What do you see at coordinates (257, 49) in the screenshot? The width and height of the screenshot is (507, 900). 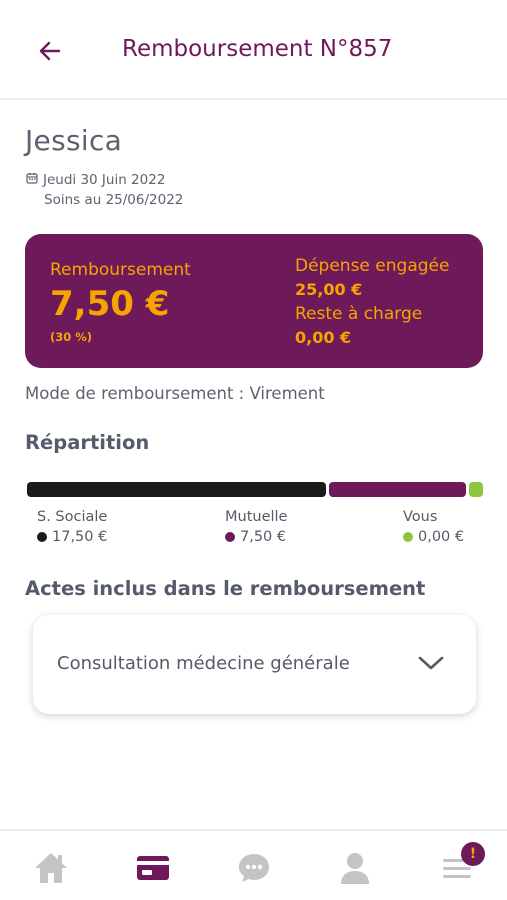 I see `page-title: Remboursement N°857` at bounding box center [257, 49].